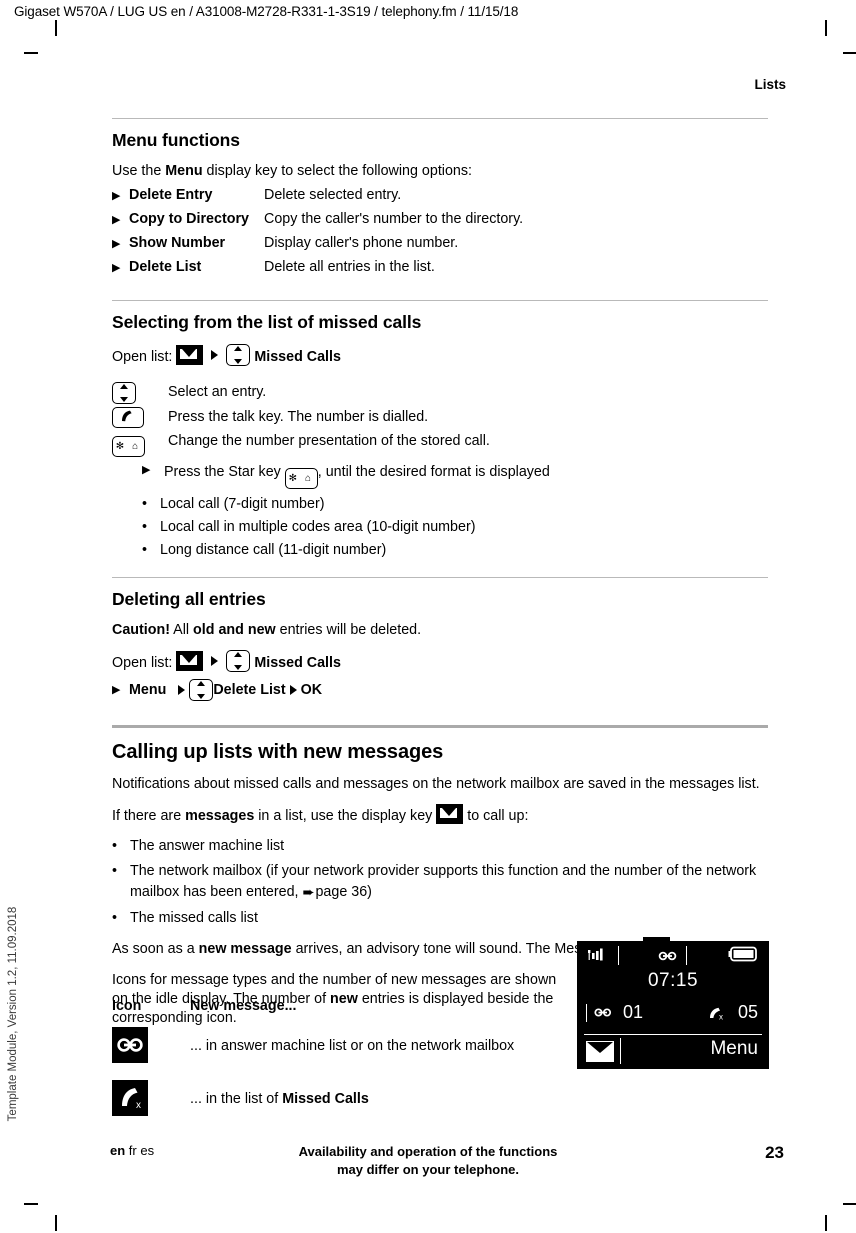 The height and width of the screenshot is (1233, 856). Describe the element at coordinates (440, 195) in the screenshot. I see `menu-option-row: ▶ Delete Entry Delete selected entry.` at that location.